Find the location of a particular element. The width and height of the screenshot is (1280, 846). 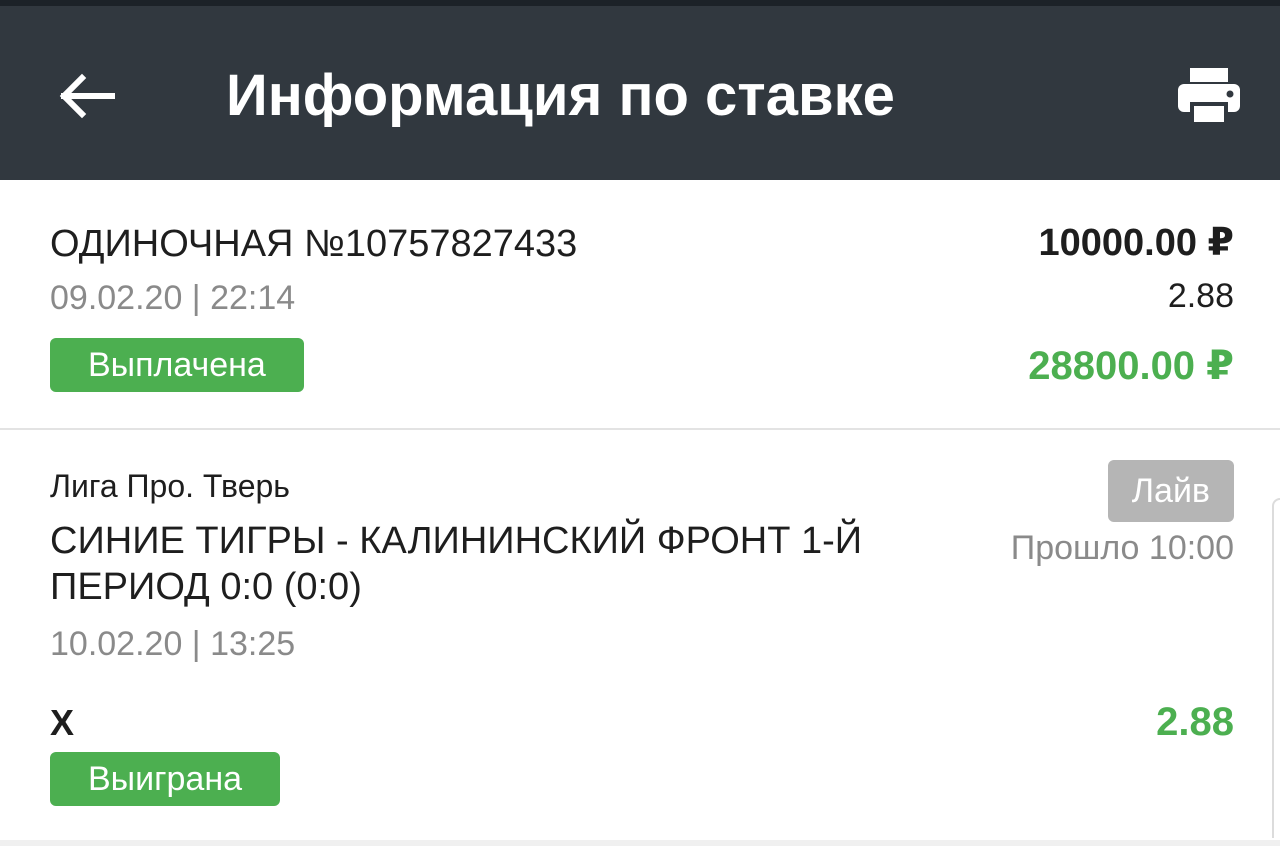

bet-status-badge: Выплачена is located at coordinates (177, 365).